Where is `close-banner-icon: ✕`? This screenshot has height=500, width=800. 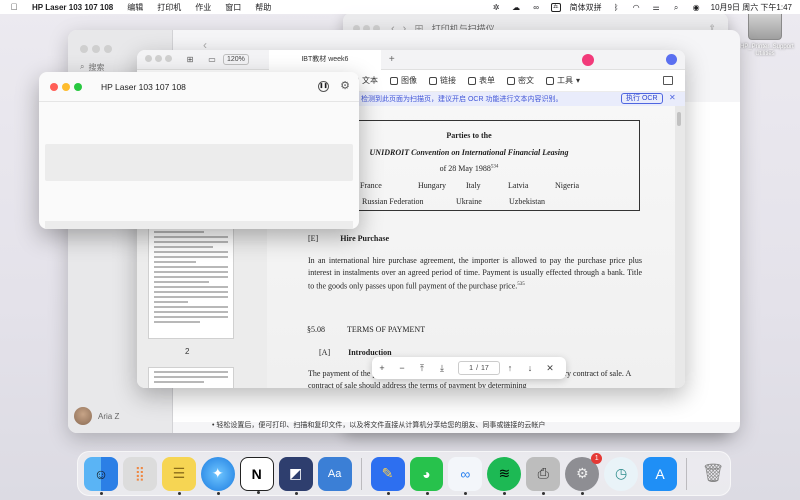
close-banner-icon: ✕ is located at coordinates (672, 97).